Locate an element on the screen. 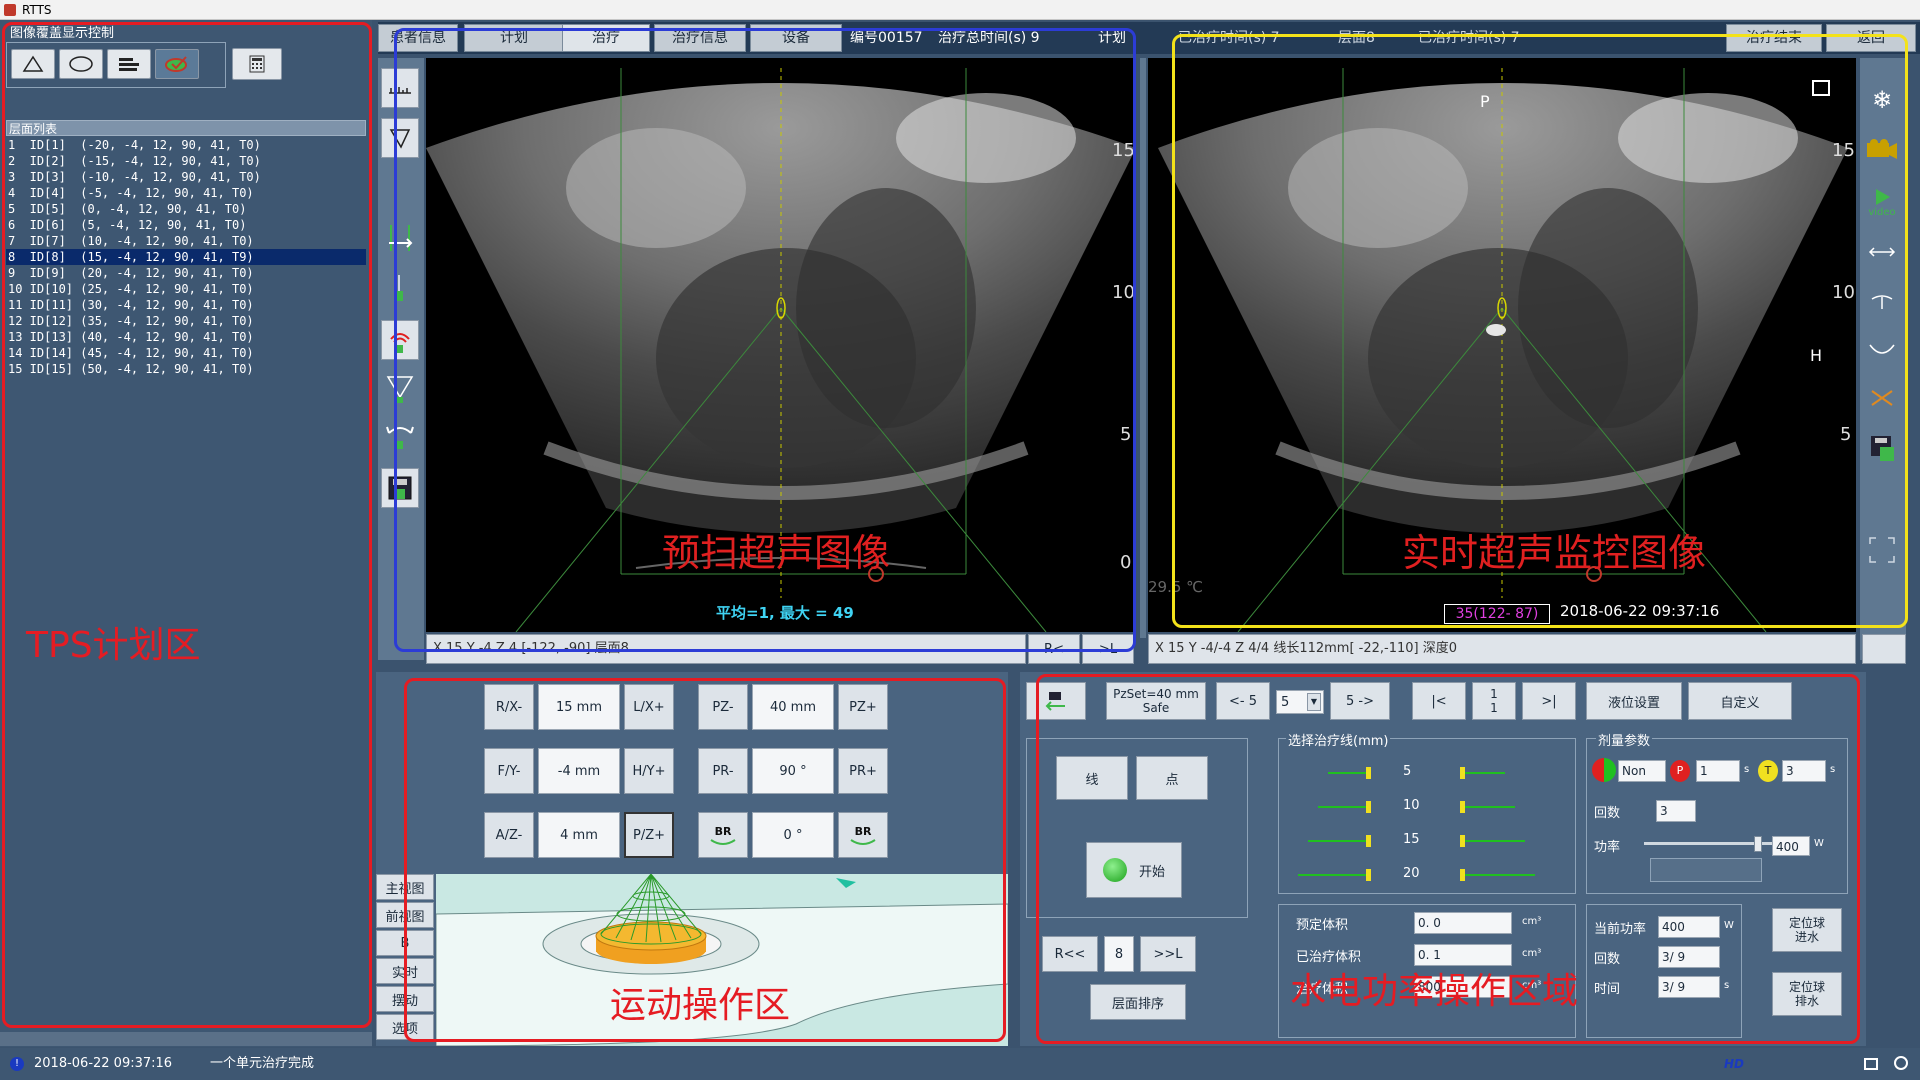 This screenshot has width=1920, height=1080. pz-minus-button: PZ- is located at coordinates (723, 707).